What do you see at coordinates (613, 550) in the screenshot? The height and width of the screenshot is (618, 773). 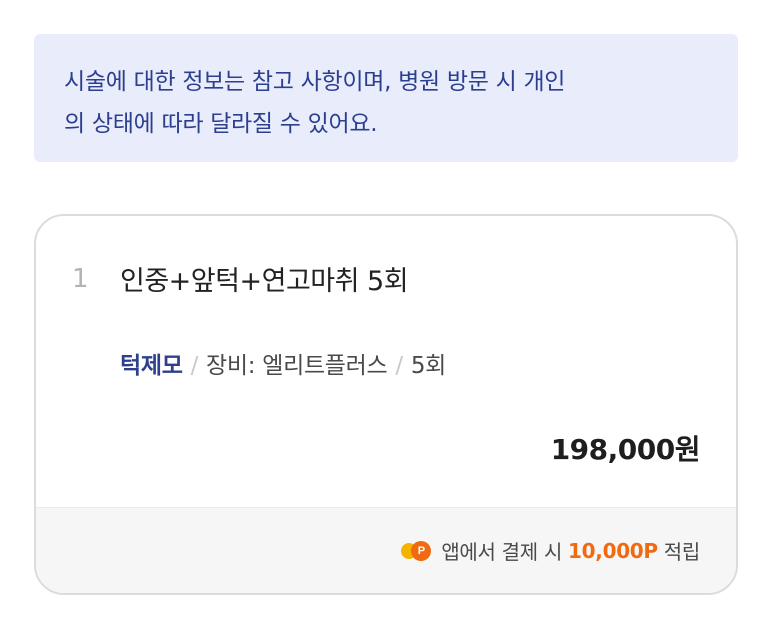 I see `reward-amount: 10,000P` at bounding box center [613, 550].